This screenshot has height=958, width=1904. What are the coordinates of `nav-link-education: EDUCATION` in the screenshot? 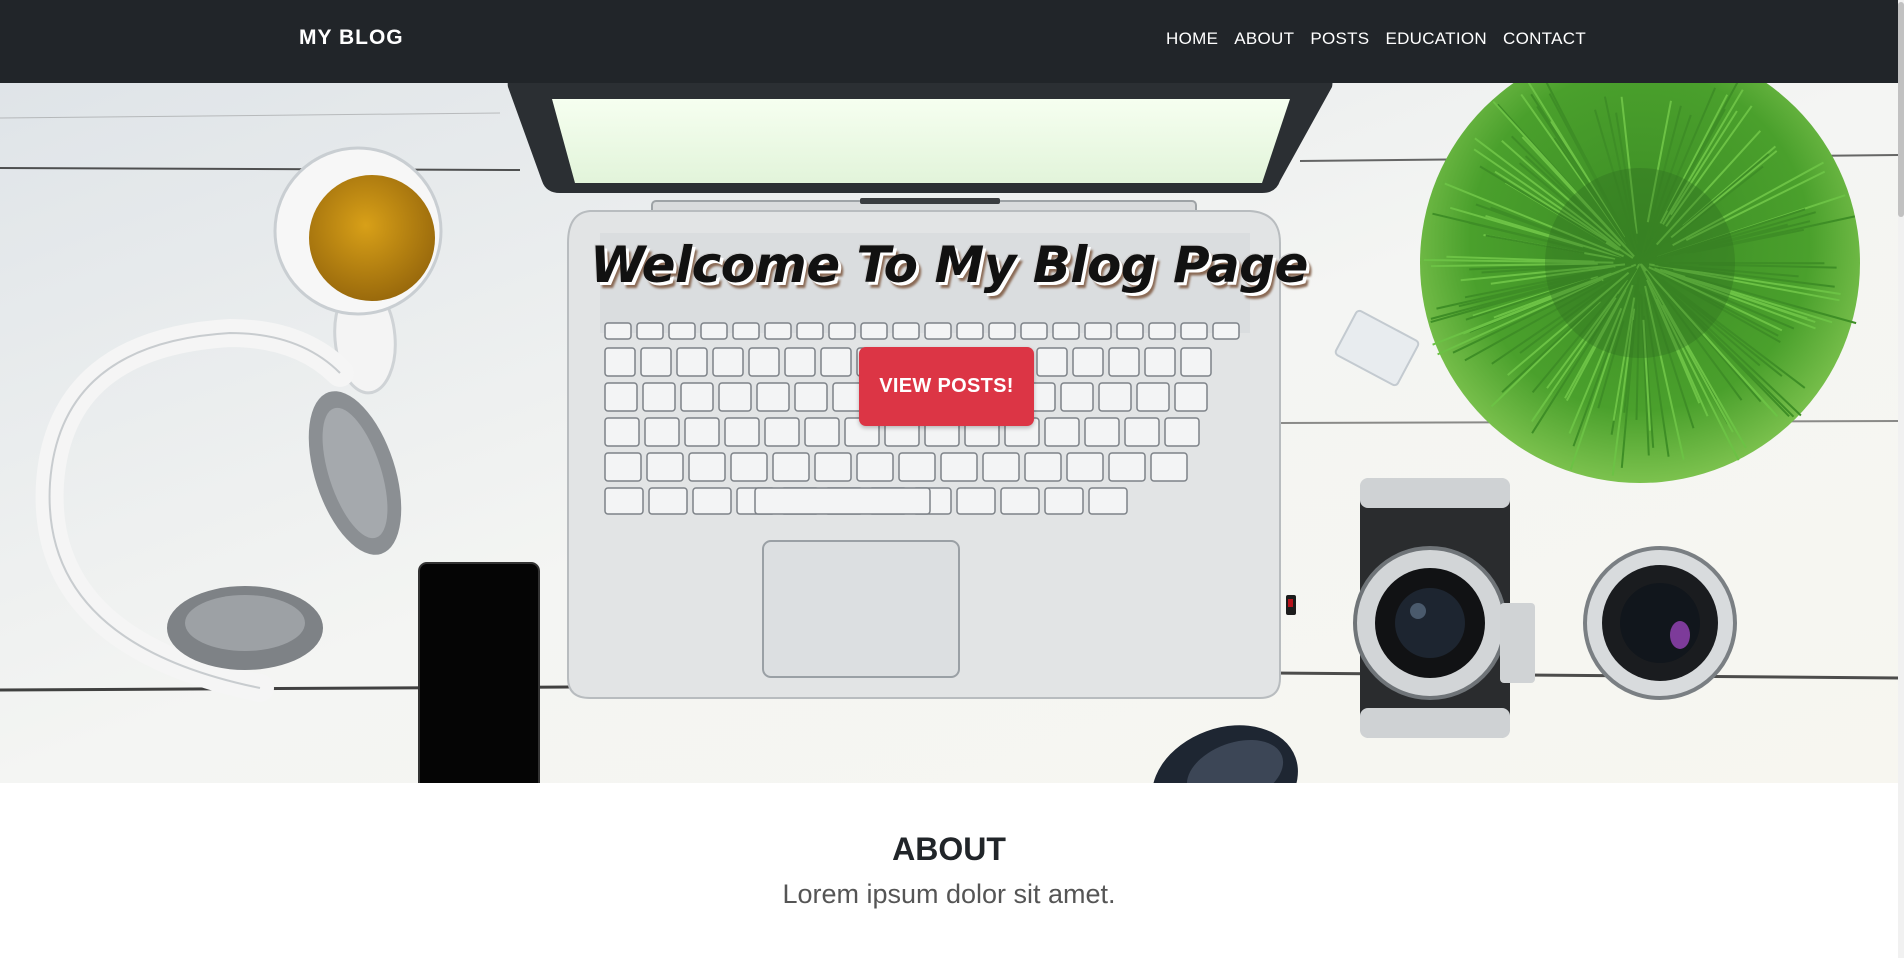 It's located at (1436, 39).